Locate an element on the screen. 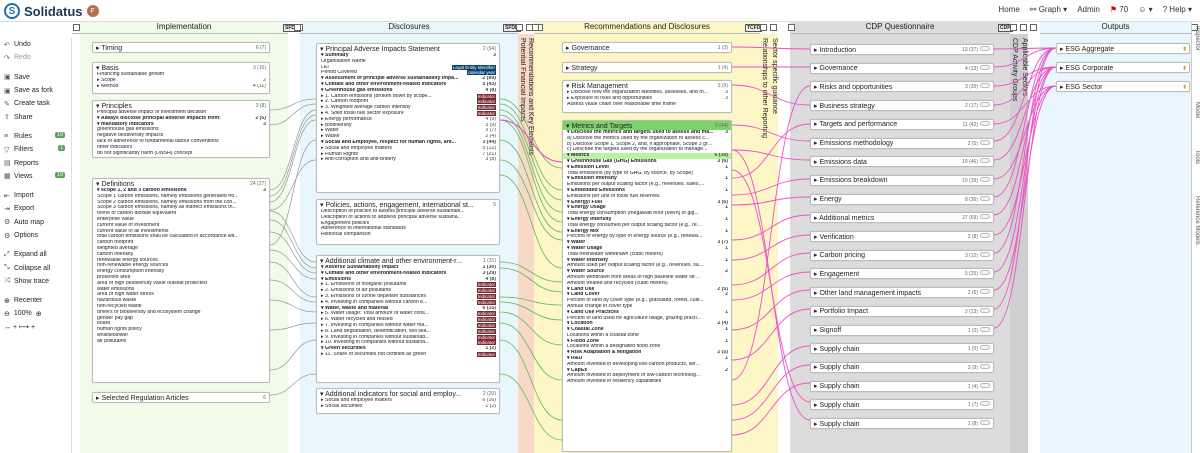 This screenshot has height=453, width=1200. node-business-strategy: ▸ Business strategy 2 (17) is located at coordinates (902, 106).